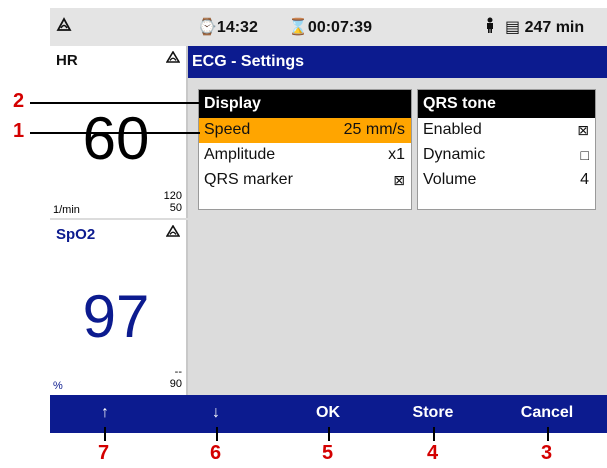 The width and height of the screenshot is (607, 468). I want to click on status-bar: ⌚14:32 ⌛00:07:39 ▤ 247 min, so click(328, 27).